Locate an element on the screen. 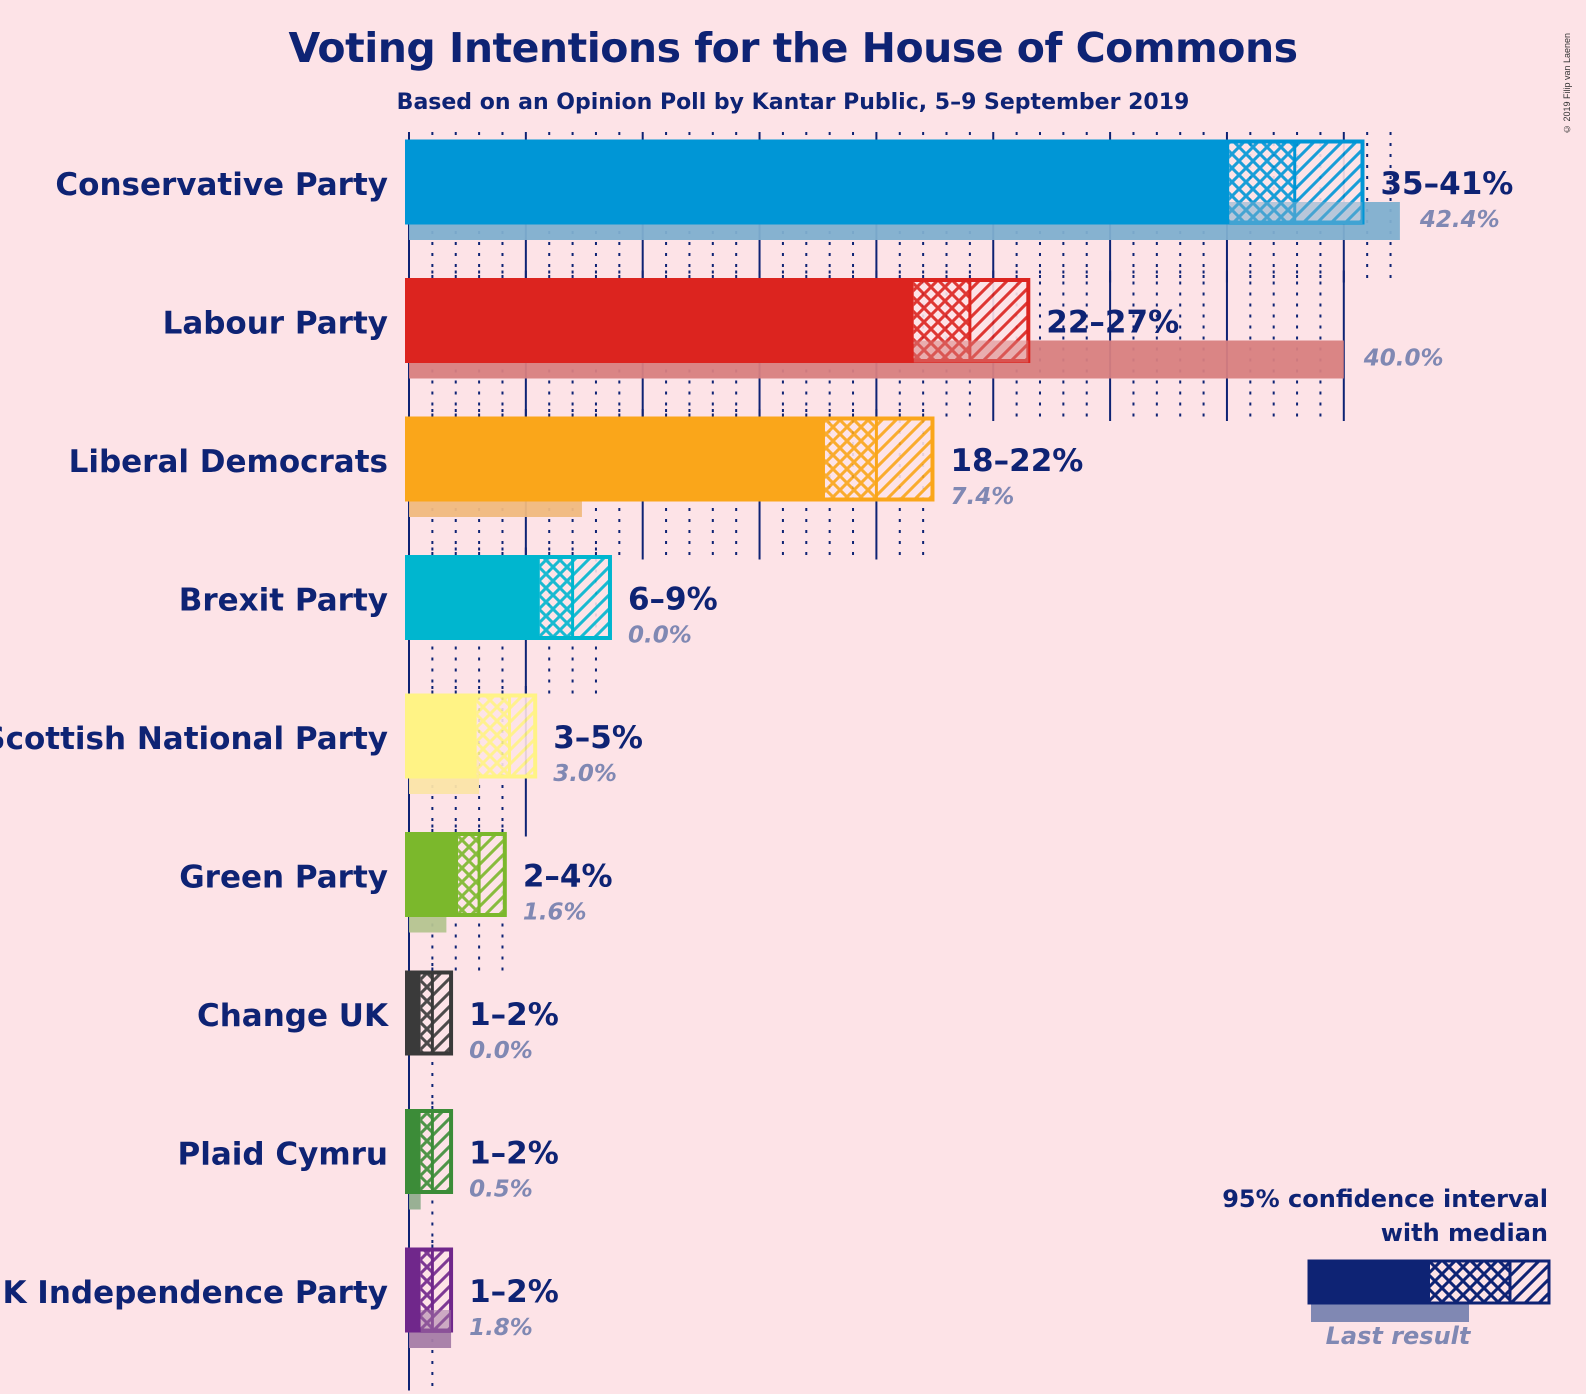  legend-last-result-label: Last result is located at coordinates (1398, 1336).